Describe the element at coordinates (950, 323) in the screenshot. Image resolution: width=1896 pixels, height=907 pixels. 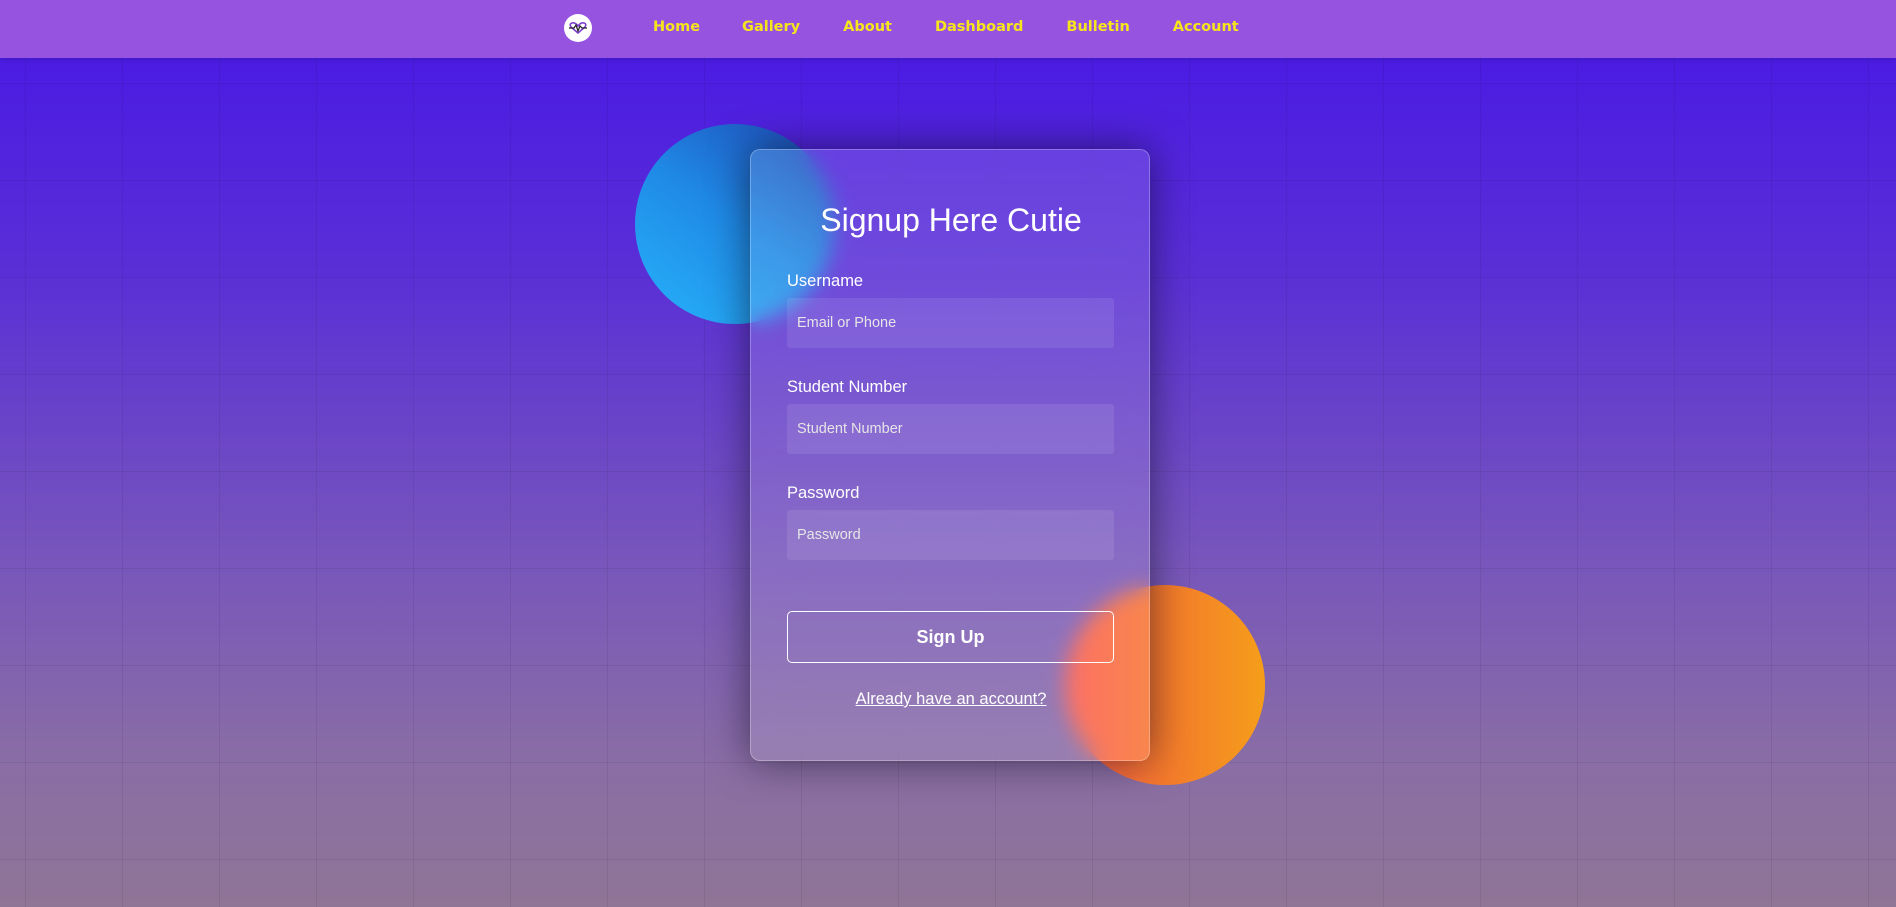
I see `username-input` at that location.